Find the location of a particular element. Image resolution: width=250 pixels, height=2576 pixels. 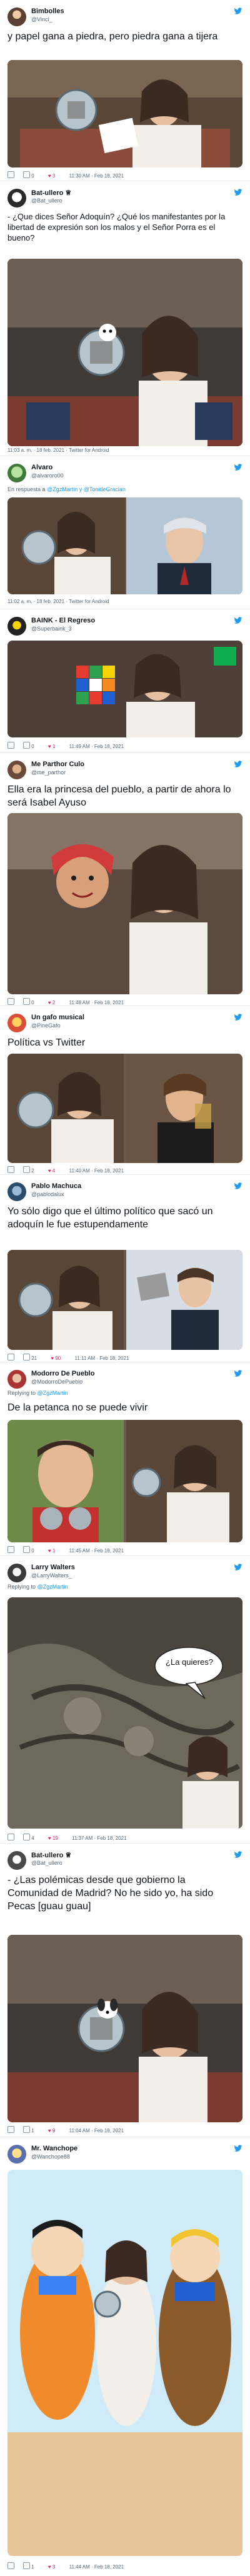

author-handle: @PineGafo is located at coordinates (46, 1025).